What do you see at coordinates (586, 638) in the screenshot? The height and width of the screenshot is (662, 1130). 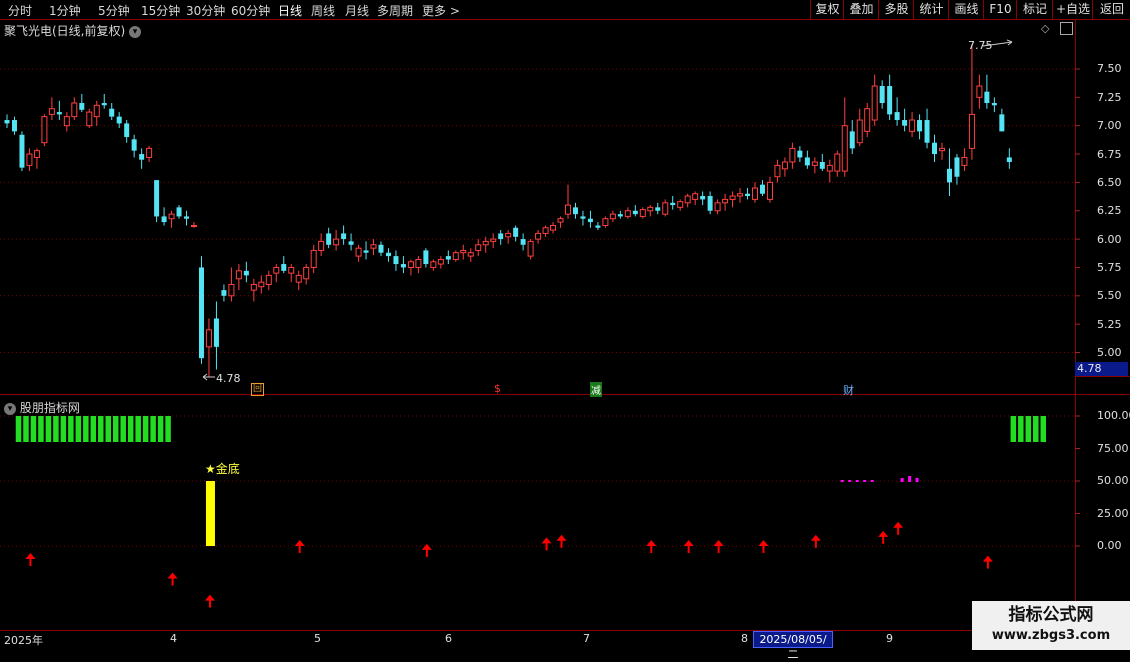 I see `date-label: 7` at bounding box center [586, 638].